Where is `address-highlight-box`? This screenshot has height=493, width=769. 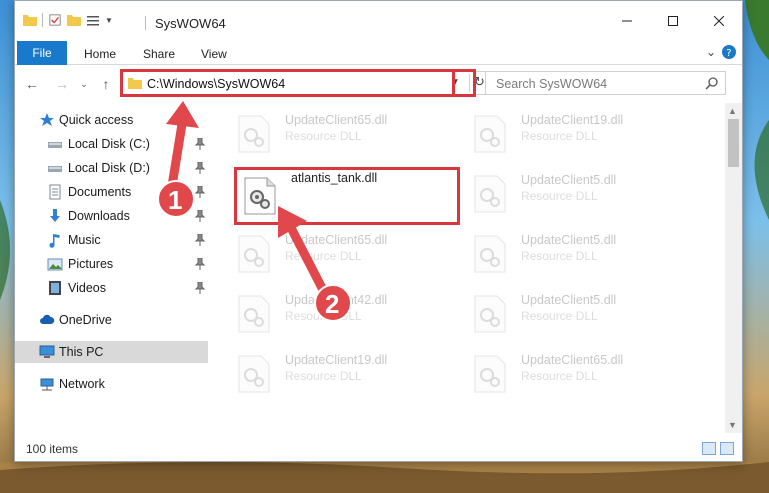 address-highlight-box is located at coordinates (298, 83).